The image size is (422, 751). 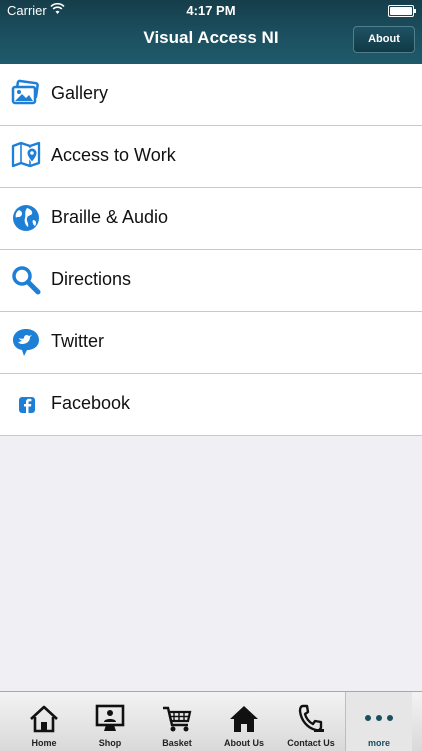 I want to click on menu-item-label: Facebook, so click(x=91, y=403).